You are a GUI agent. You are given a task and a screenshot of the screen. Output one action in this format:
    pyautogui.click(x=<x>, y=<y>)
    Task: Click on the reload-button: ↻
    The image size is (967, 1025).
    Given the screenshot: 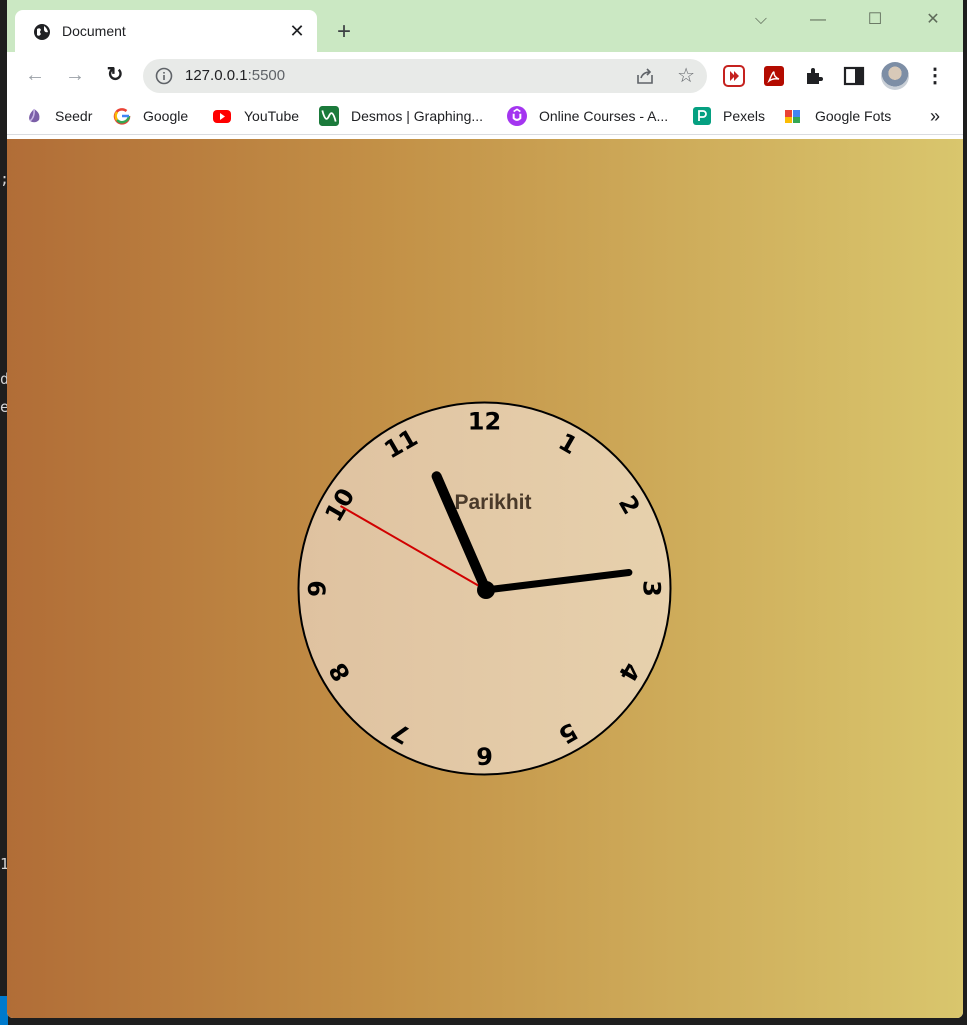 What is the action you would take?
    pyautogui.click(x=115, y=75)
    